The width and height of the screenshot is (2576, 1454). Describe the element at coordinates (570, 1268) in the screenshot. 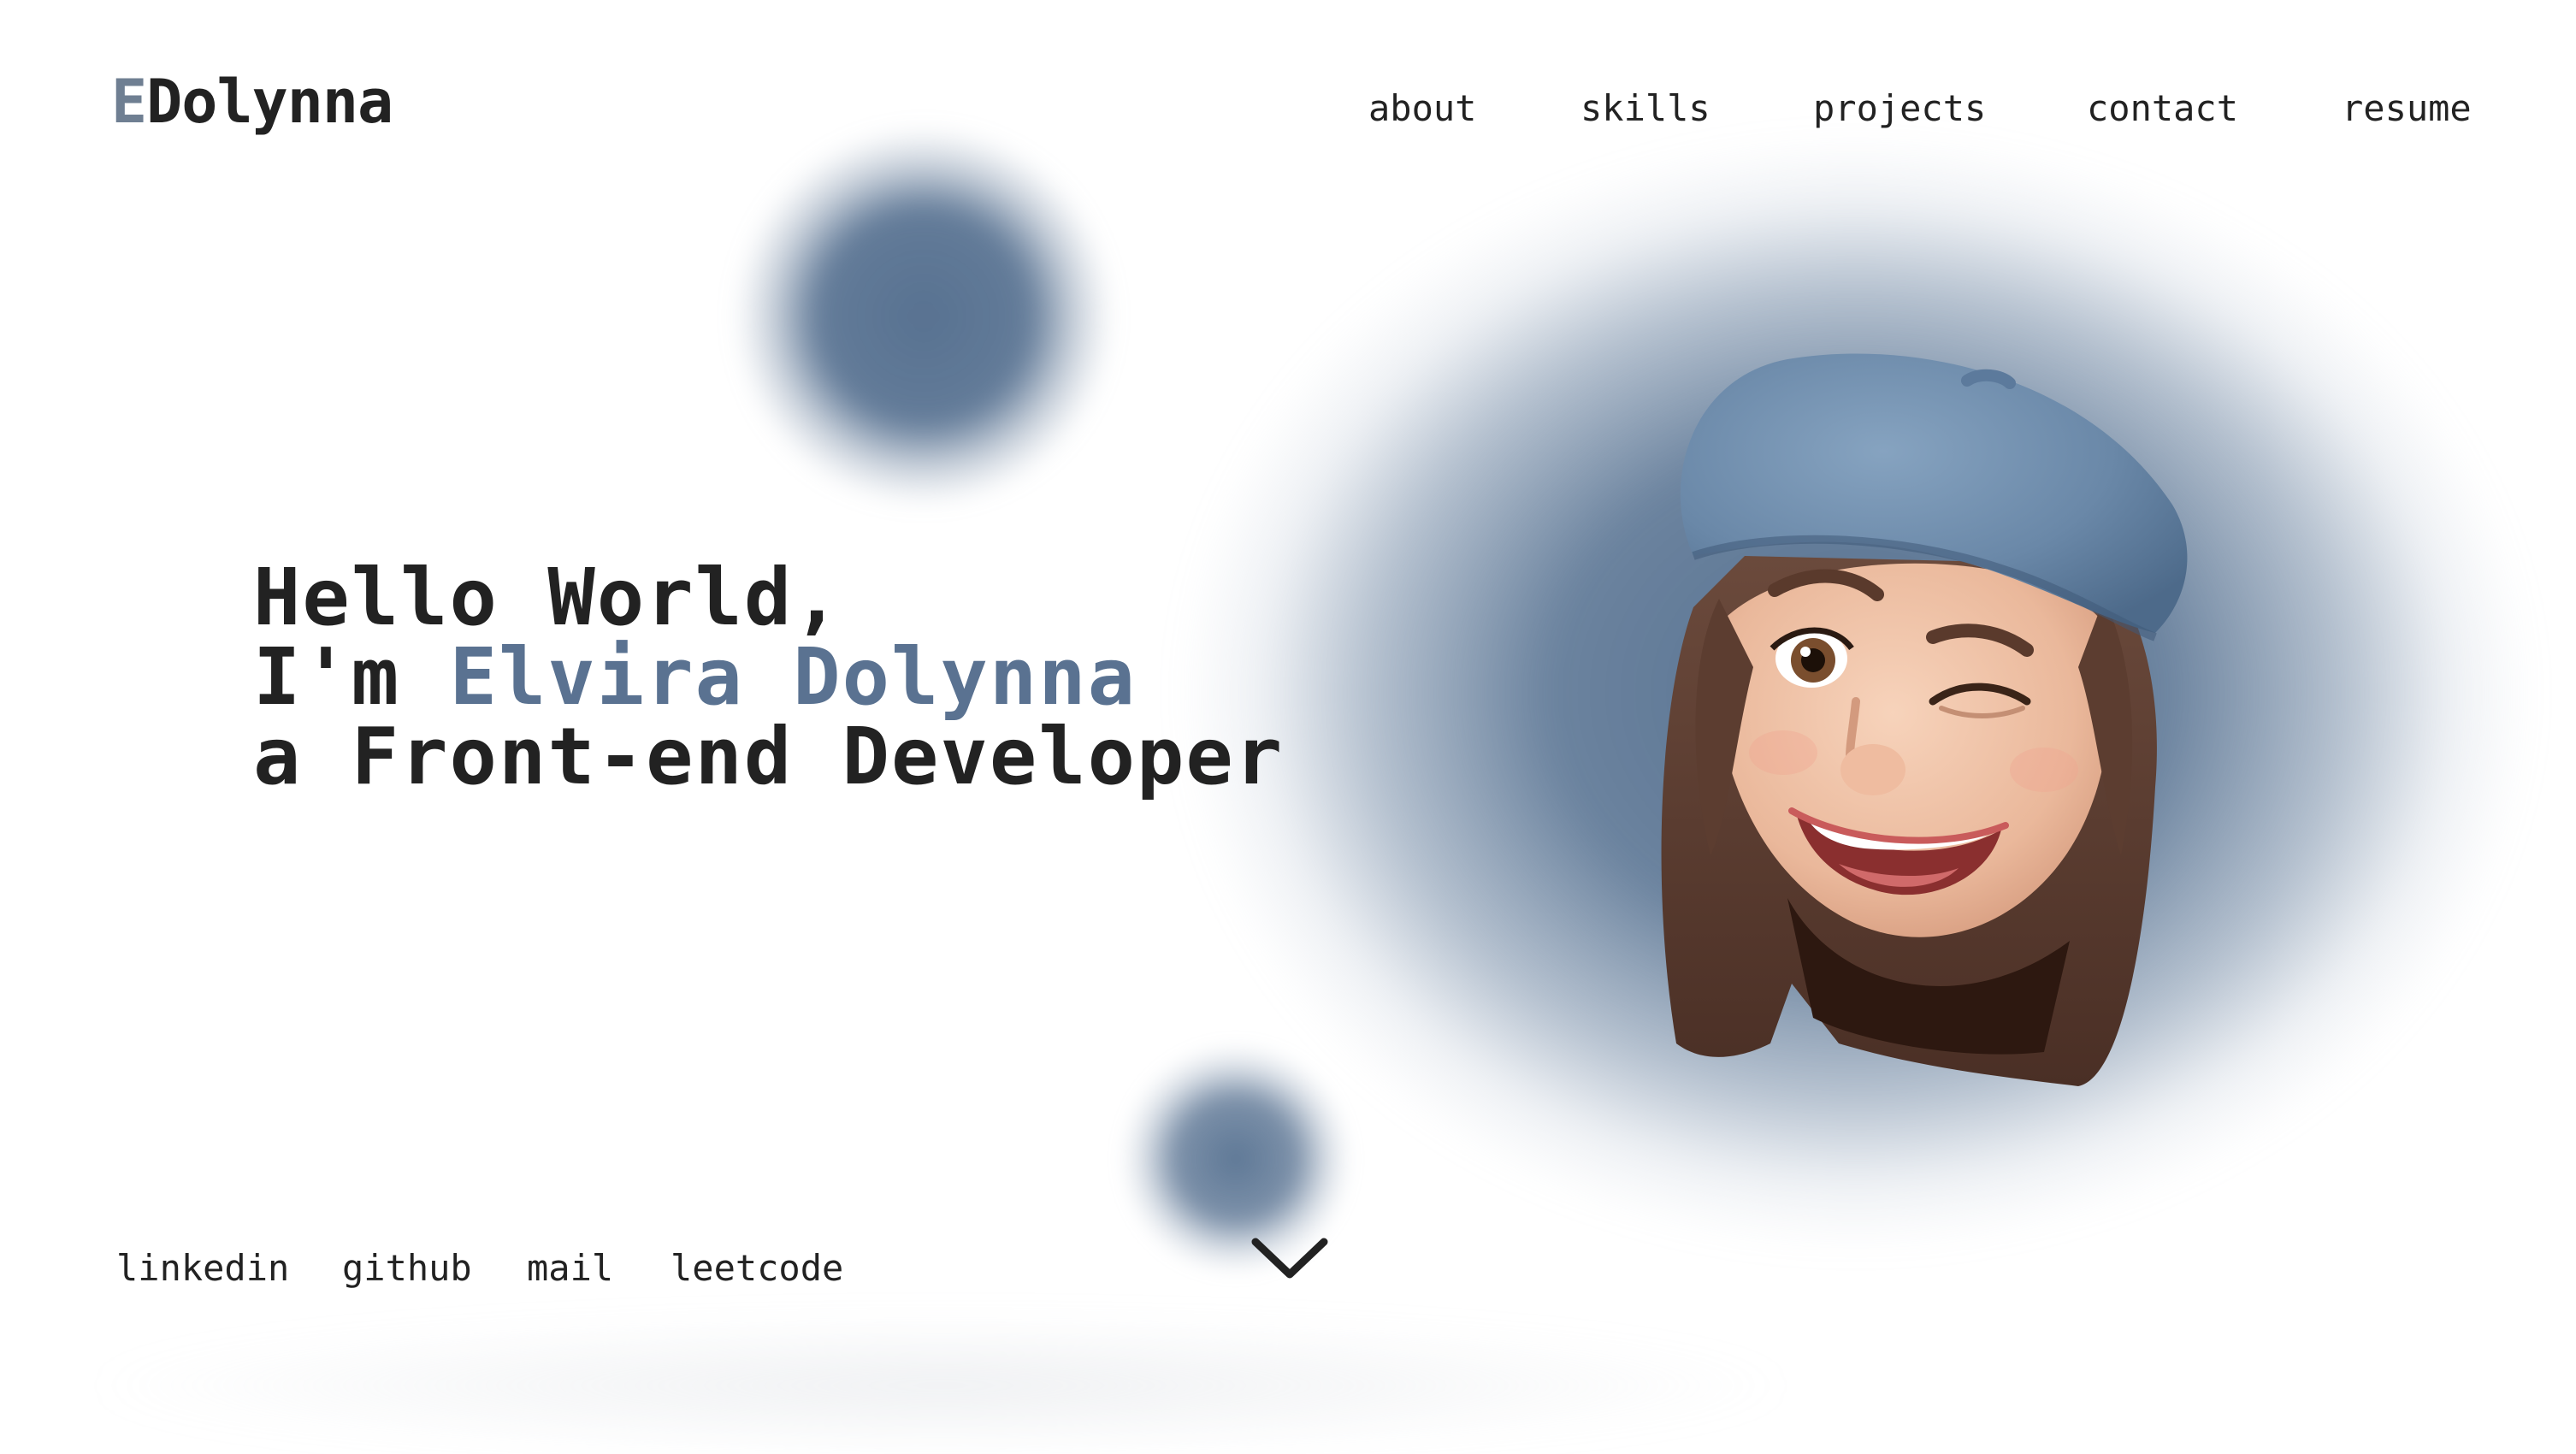

I see `social-link-mail: mail` at that location.